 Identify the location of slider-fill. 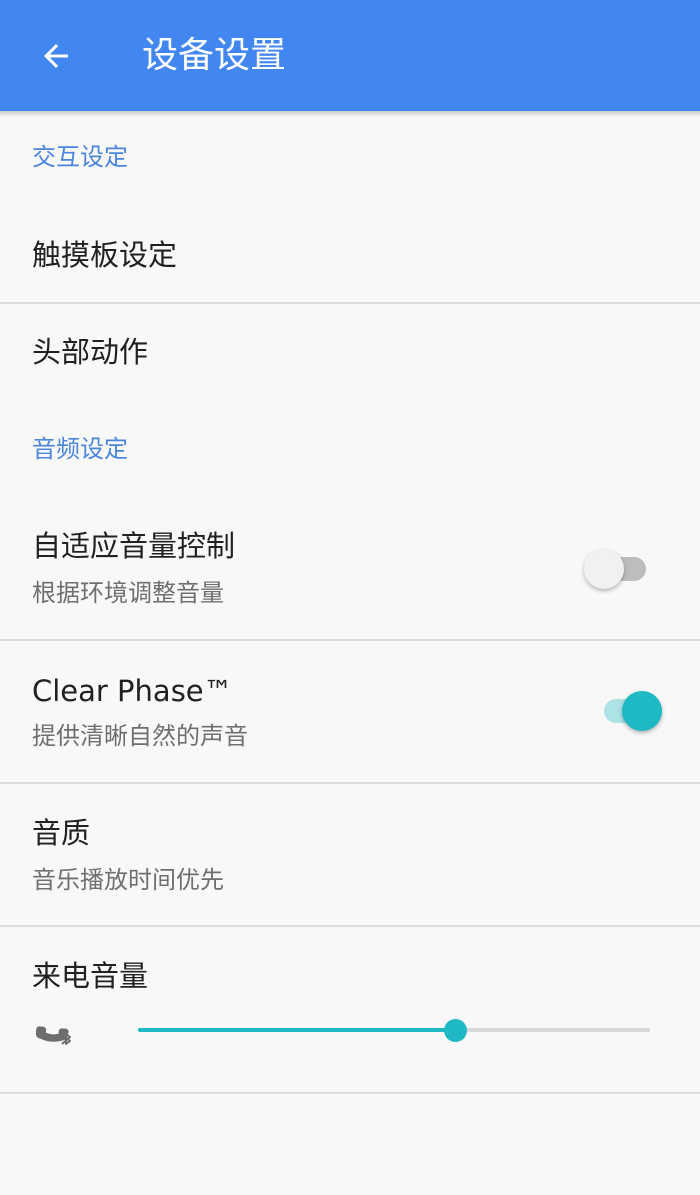
(296, 1030).